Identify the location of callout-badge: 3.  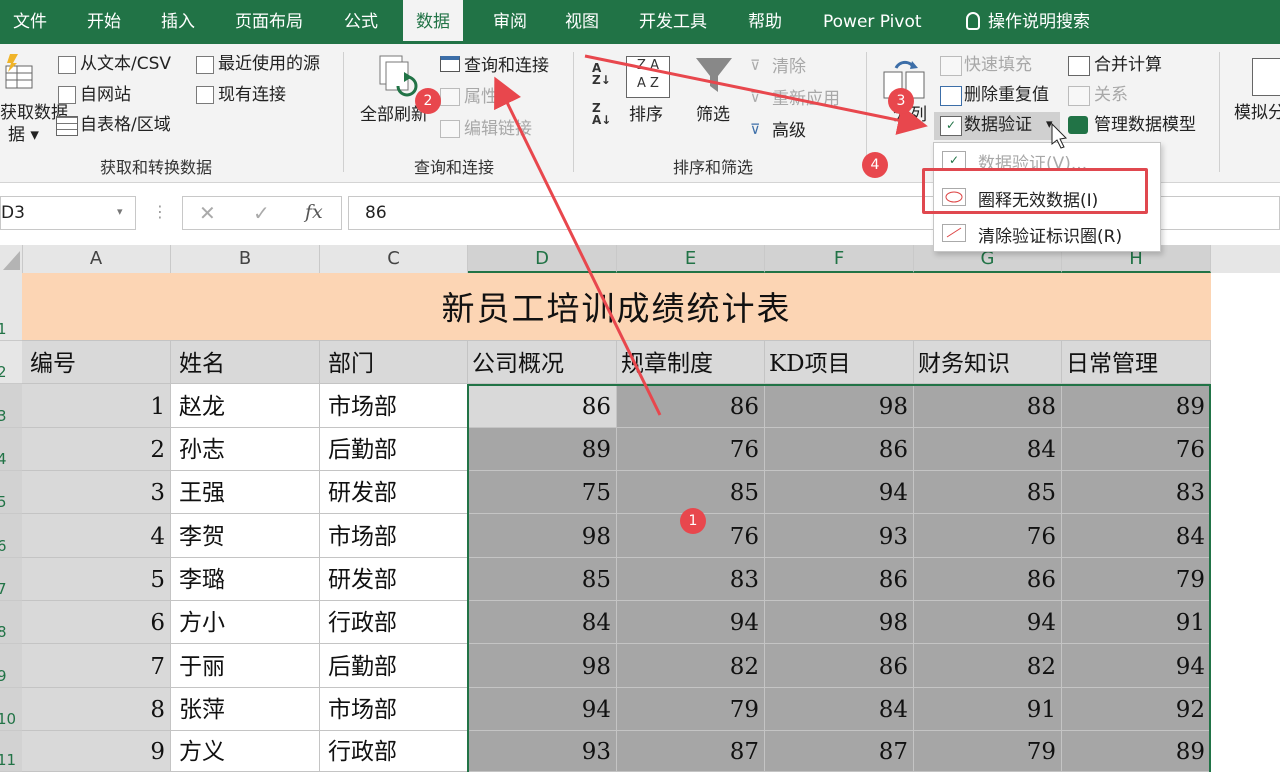
(901, 101).